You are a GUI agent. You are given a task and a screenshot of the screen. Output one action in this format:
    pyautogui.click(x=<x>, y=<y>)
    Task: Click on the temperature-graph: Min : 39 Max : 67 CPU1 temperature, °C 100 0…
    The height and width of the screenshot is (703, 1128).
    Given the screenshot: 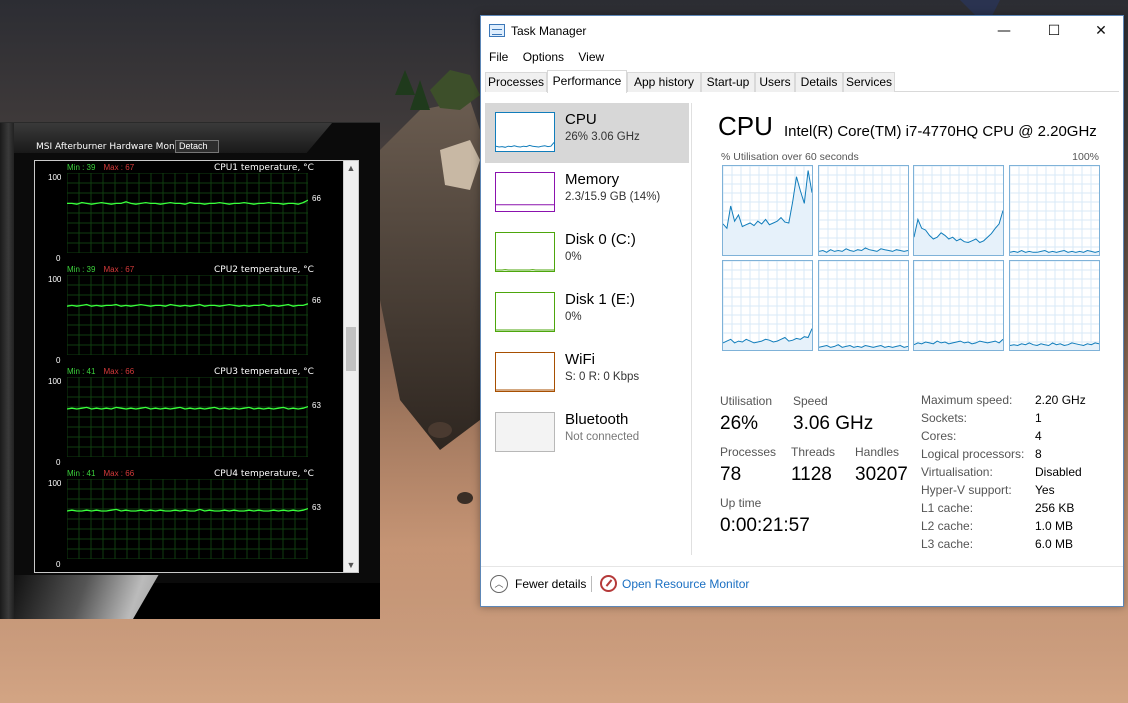 What is the action you would take?
    pyautogui.click(x=189, y=213)
    